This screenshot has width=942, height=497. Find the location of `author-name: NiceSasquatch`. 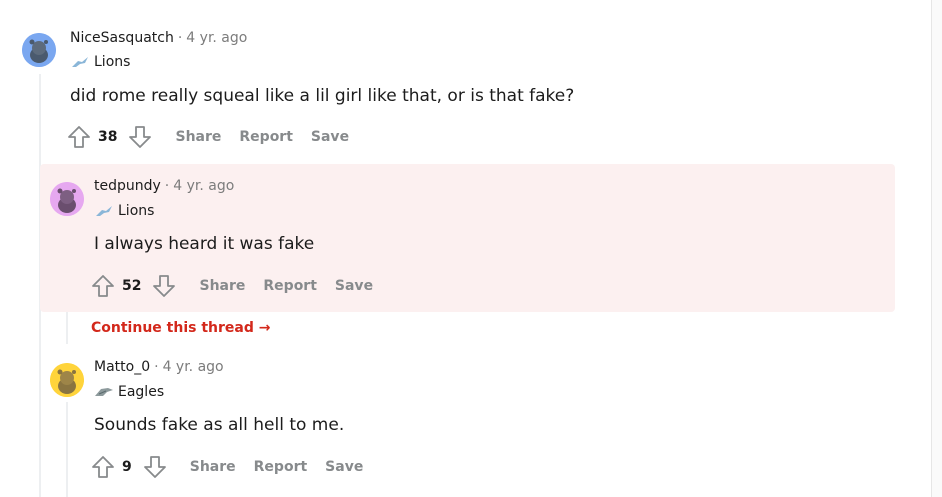

author-name: NiceSasquatch is located at coordinates (122, 38).